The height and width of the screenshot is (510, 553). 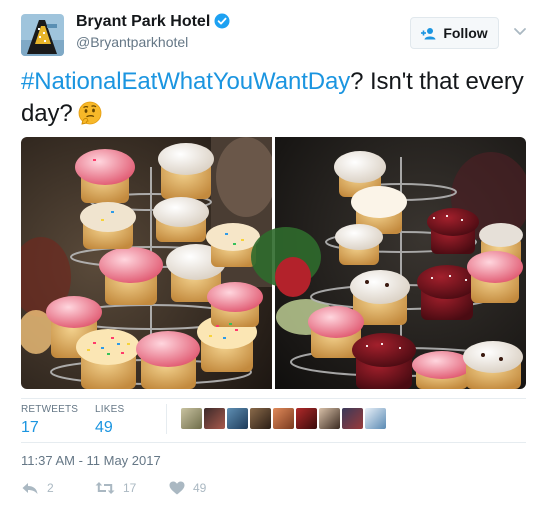 What do you see at coordinates (429, 33) in the screenshot?
I see `add-user-icon` at bounding box center [429, 33].